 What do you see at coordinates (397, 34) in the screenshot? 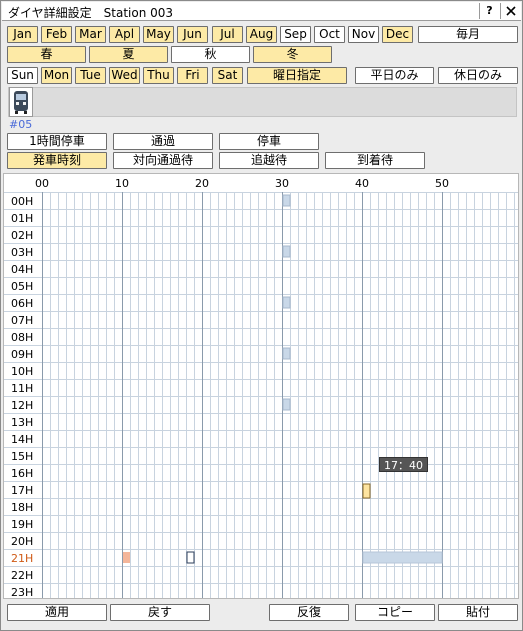
I see `month-toggle-dec: Dec` at bounding box center [397, 34].